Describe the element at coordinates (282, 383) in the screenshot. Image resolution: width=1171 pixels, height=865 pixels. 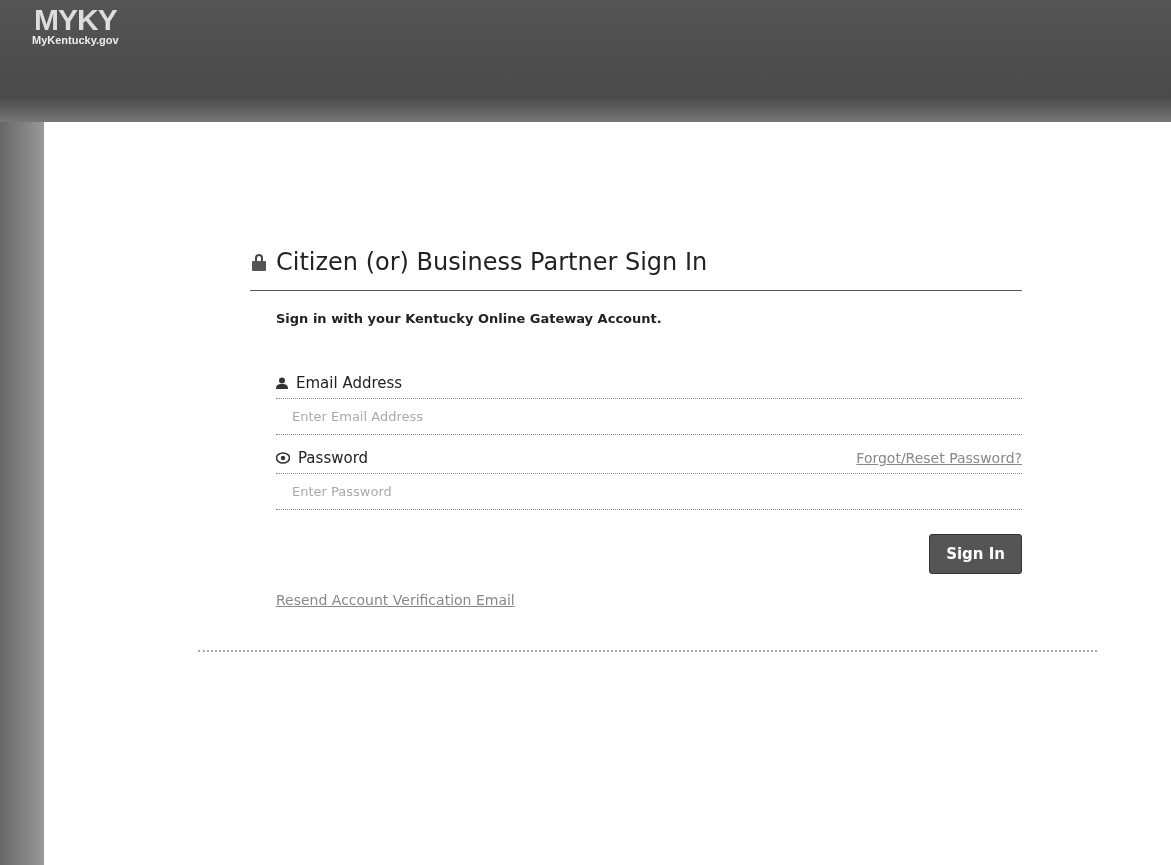
I see `person-icon` at that location.